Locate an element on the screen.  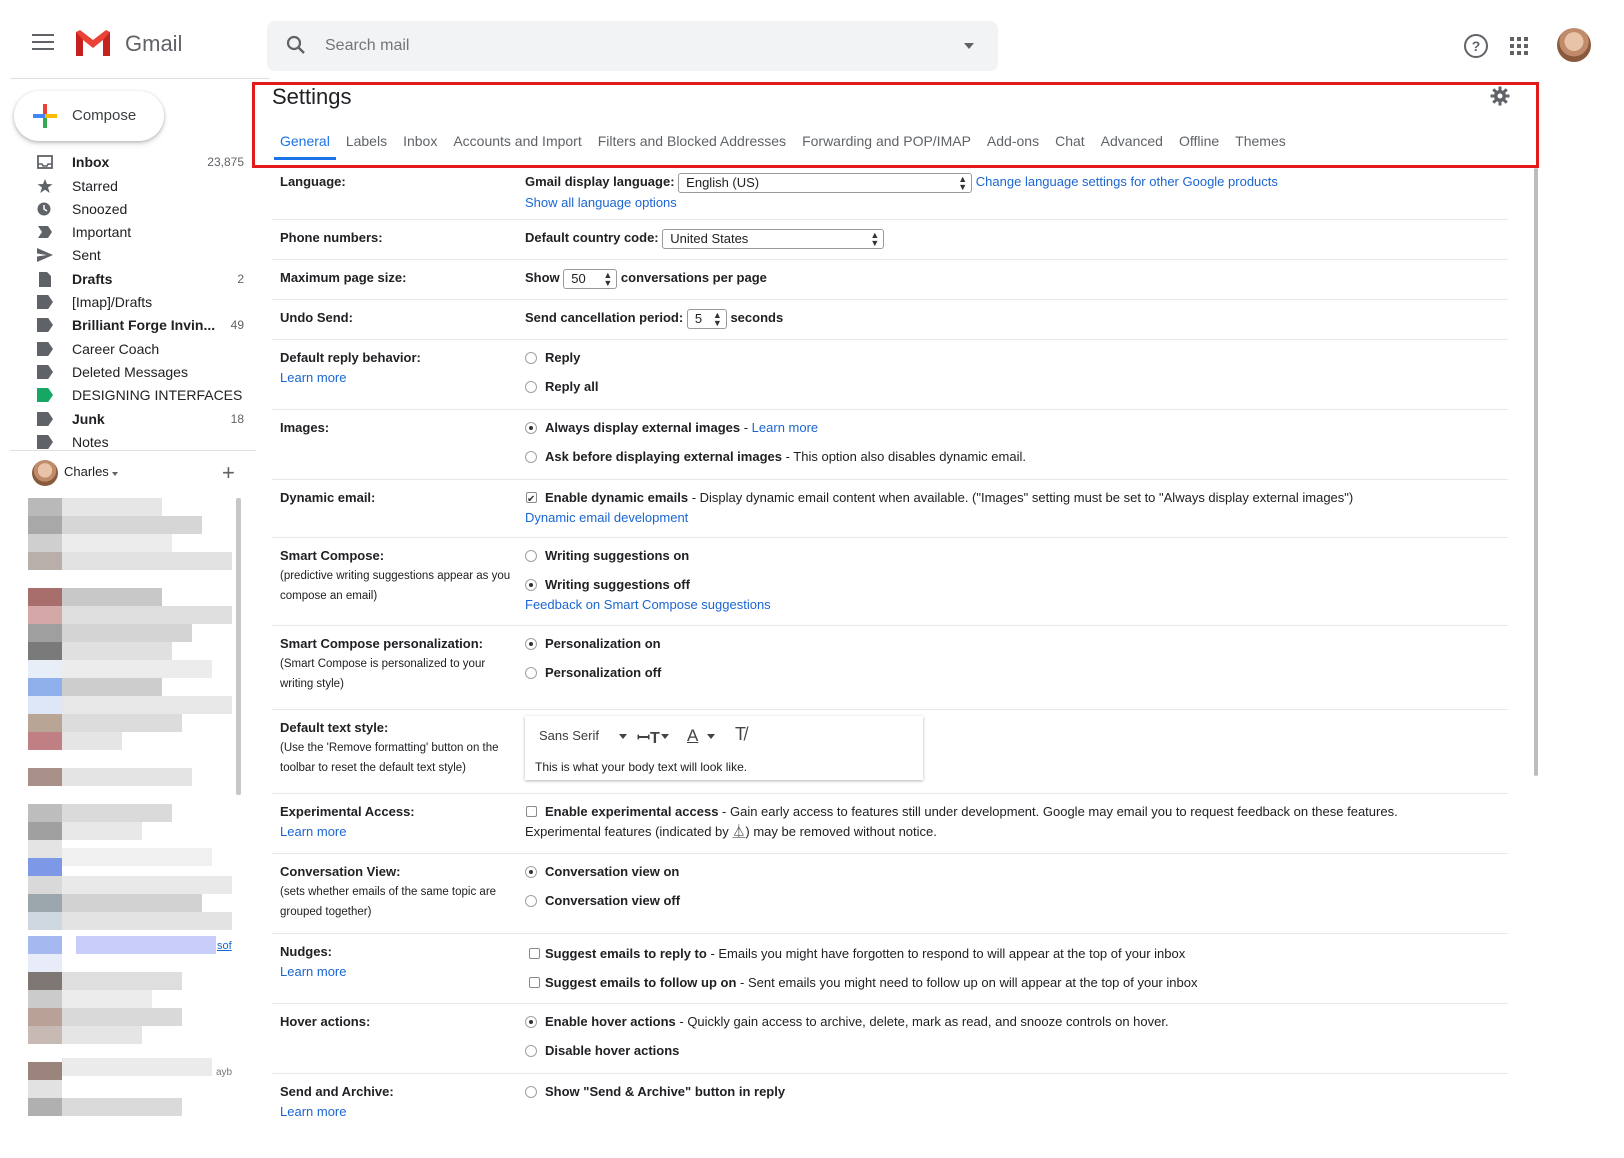
smart-compose-feedback-link: Feedback on Smart Compose suggestions is located at coordinates (648, 604).